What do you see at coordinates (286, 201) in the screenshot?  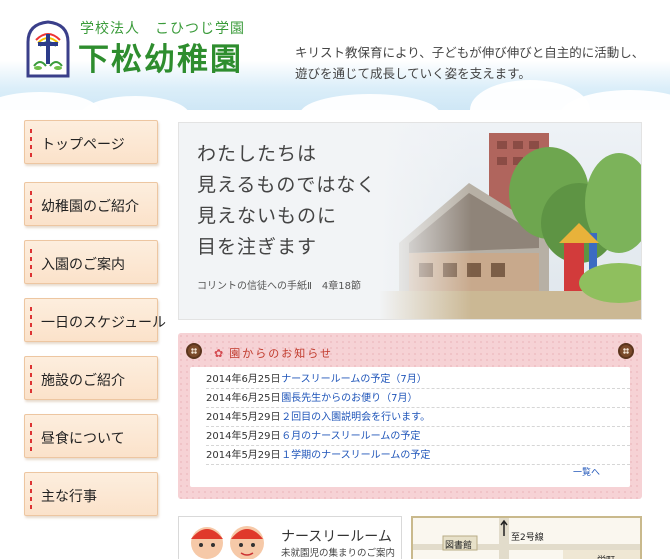 I see `hero-verse: わたしたちは 見えるものではなく 見えないものに 目を注ぎます` at bounding box center [286, 201].